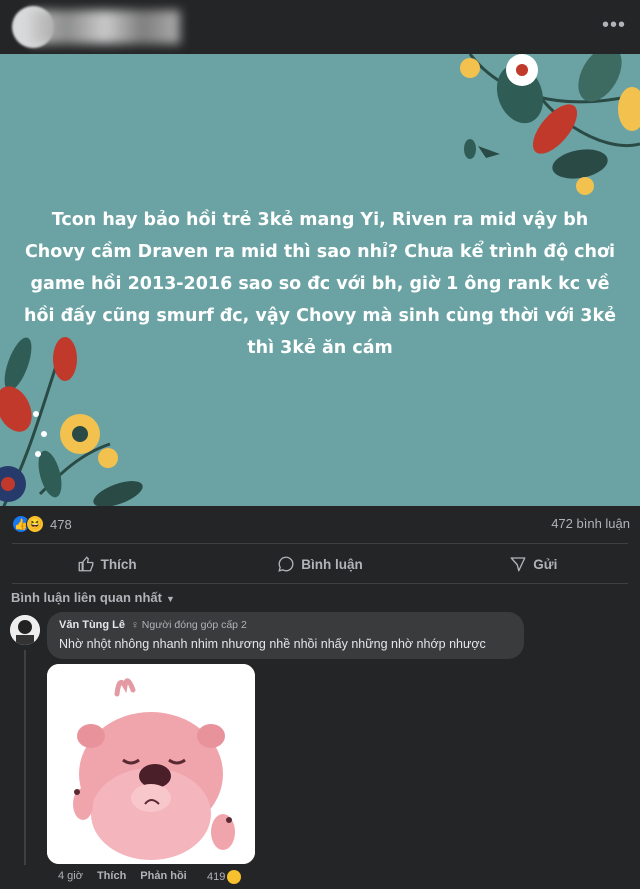  What do you see at coordinates (86, 597) in the screenshot?
I see `sort-label: Bình luận liên quan nhất` at bounding box center [86, 597].